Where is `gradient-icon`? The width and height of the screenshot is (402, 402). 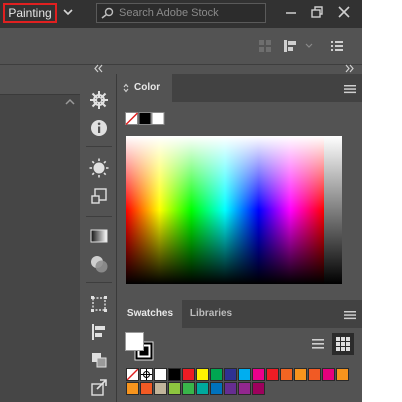 gradient-icon is located at coordinates (99, 236).